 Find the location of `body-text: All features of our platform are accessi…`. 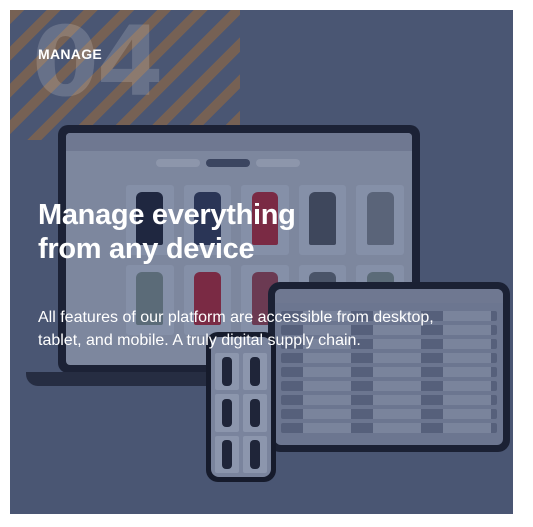

body-text: All features of our platform are accessi… is located at coordinates (236, 329).